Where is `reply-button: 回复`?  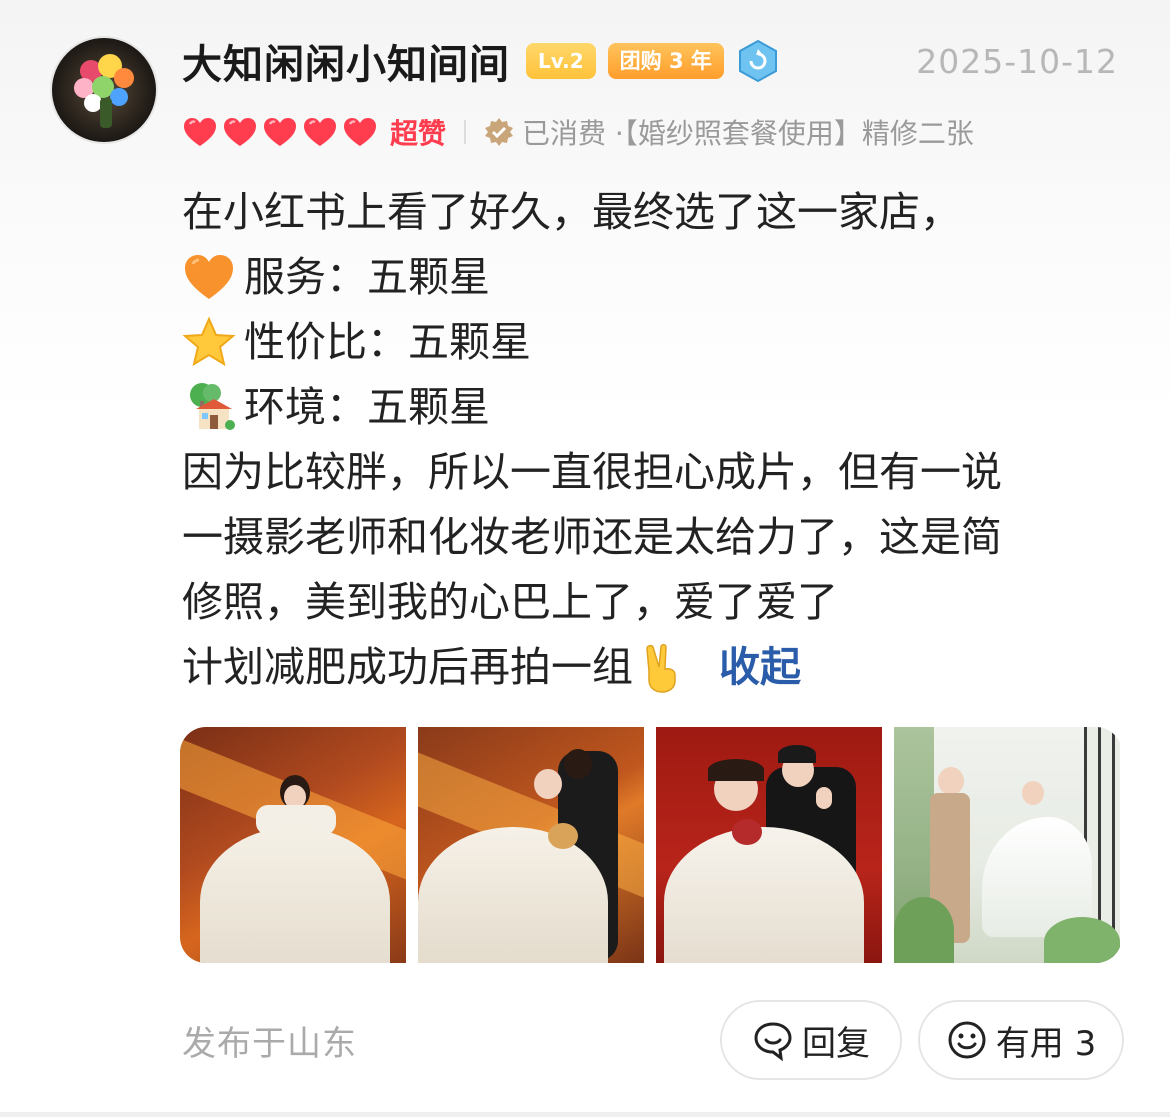 reply-button: 回复 is located at coordinates (811, 1040).